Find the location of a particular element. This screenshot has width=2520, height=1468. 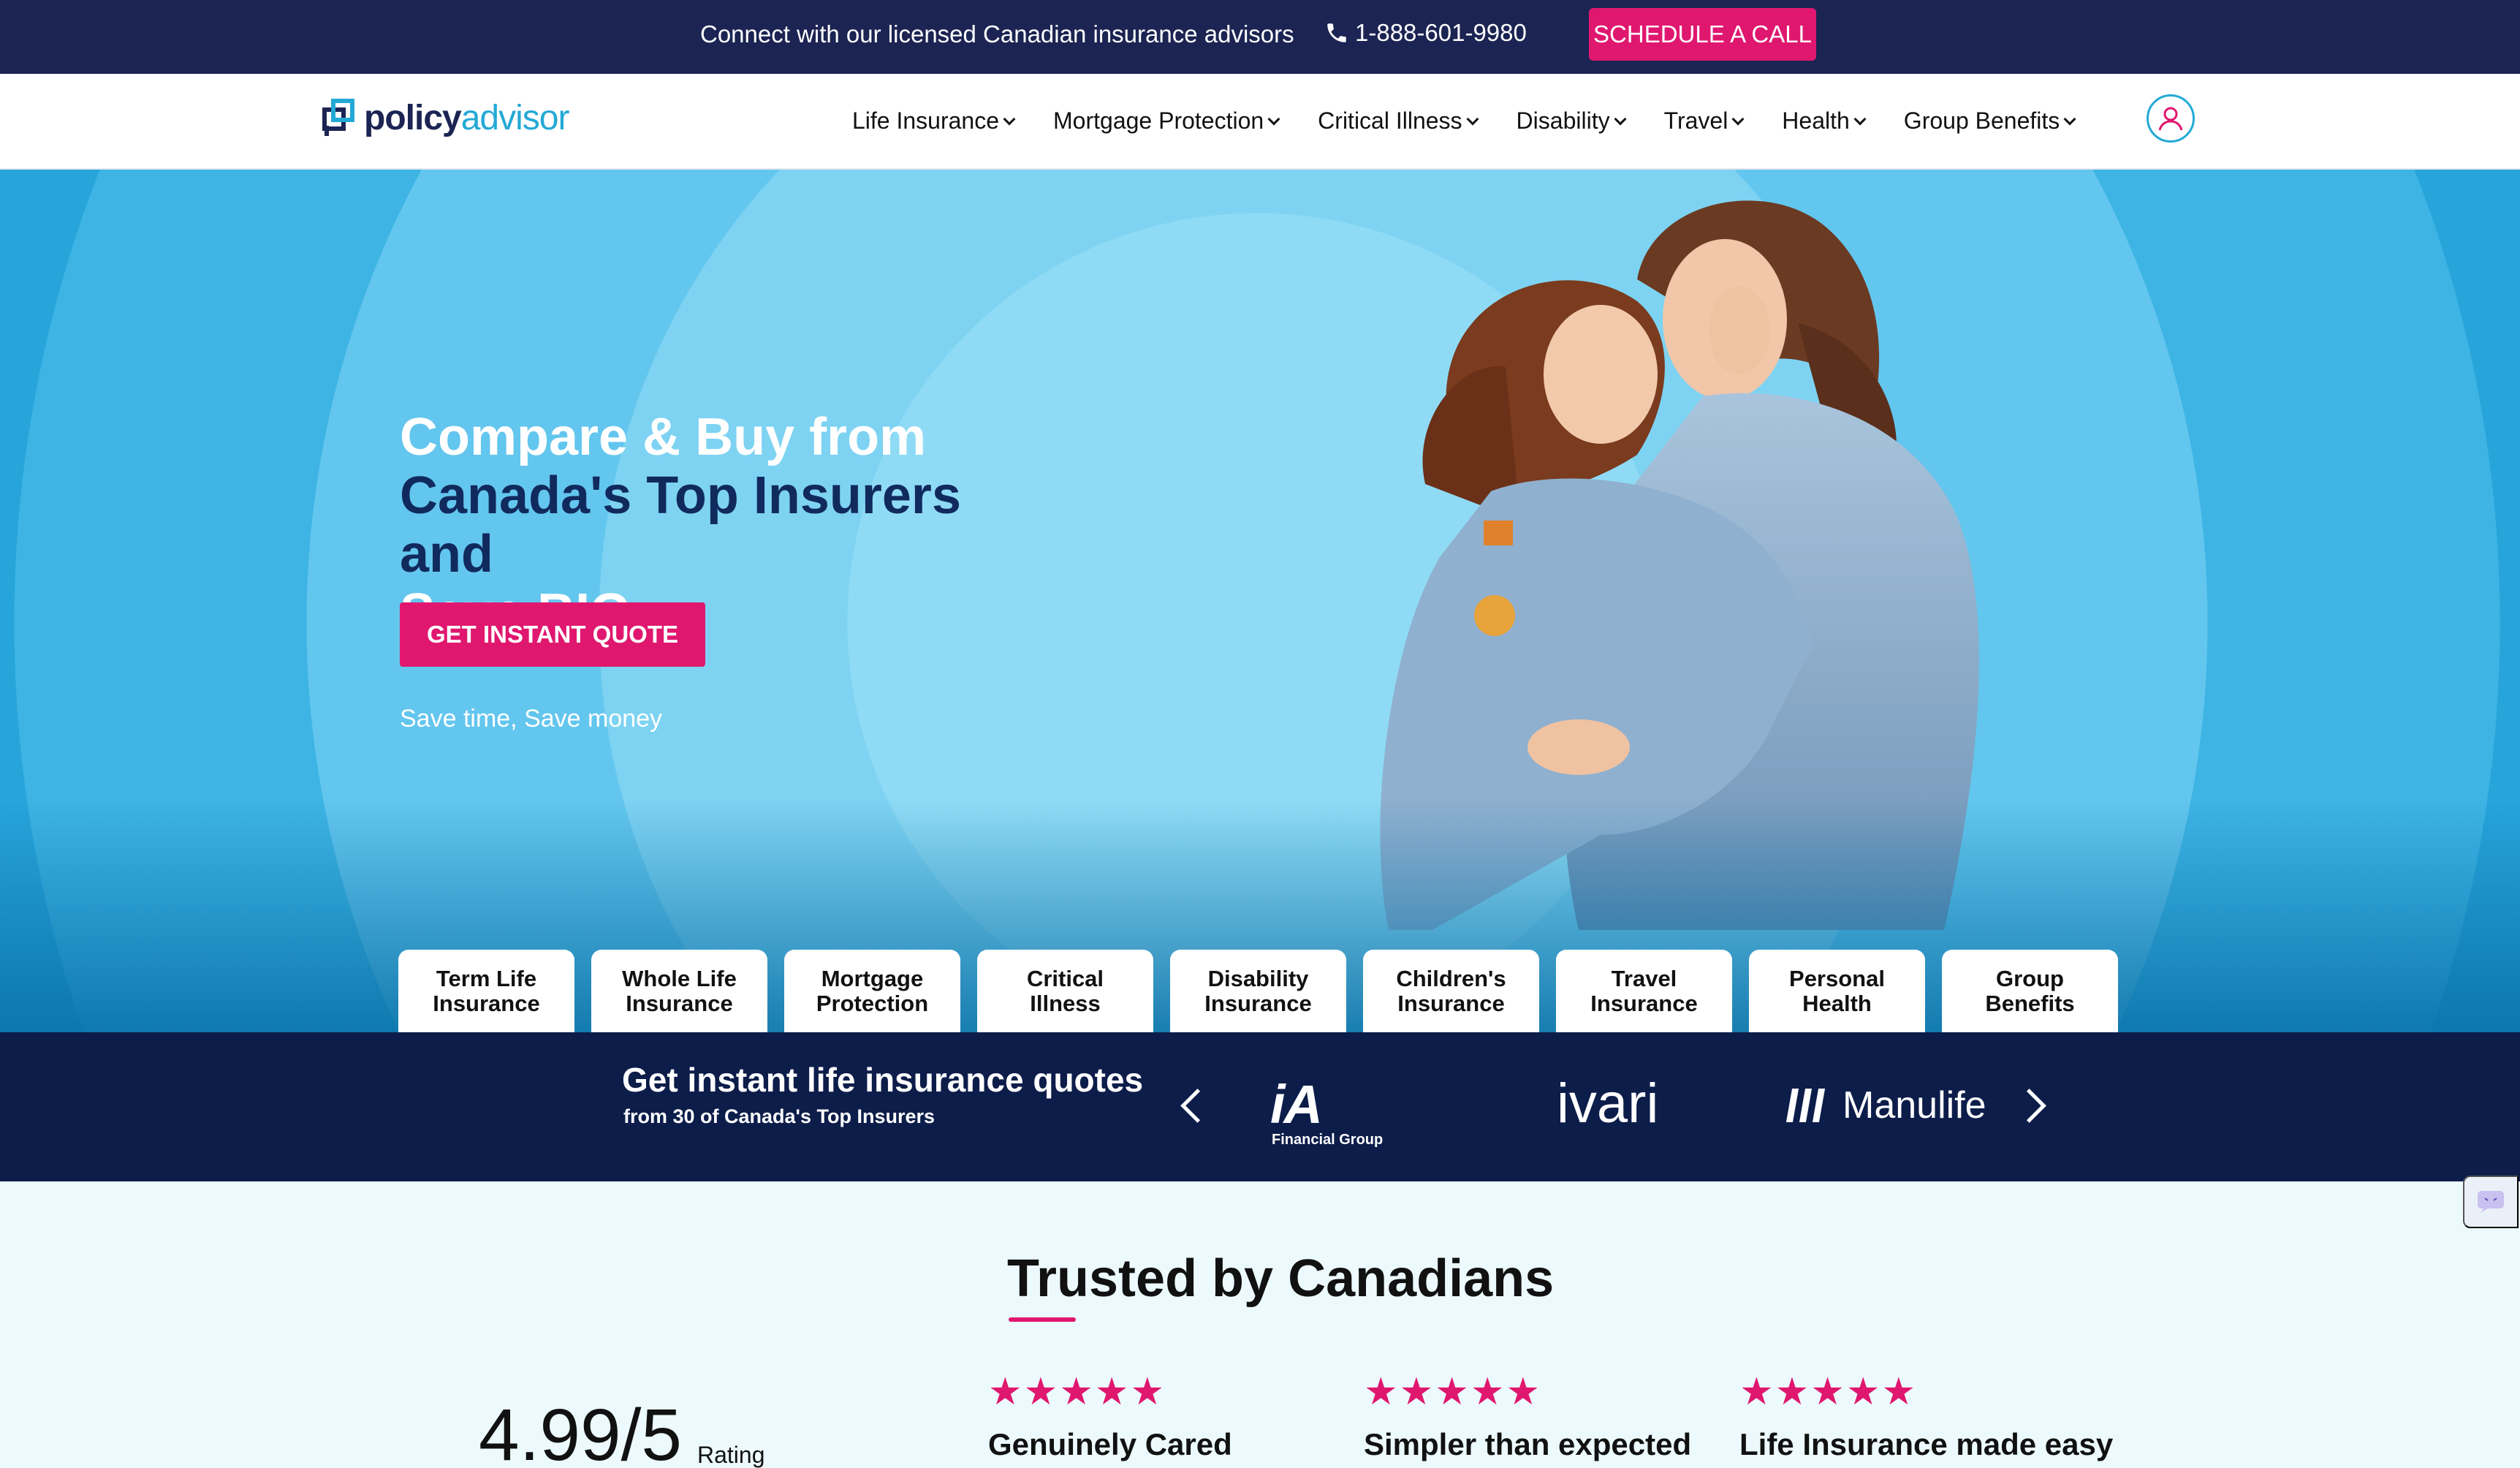

review-title: Genuinely Cared is located at coordinates (1110, 1444).